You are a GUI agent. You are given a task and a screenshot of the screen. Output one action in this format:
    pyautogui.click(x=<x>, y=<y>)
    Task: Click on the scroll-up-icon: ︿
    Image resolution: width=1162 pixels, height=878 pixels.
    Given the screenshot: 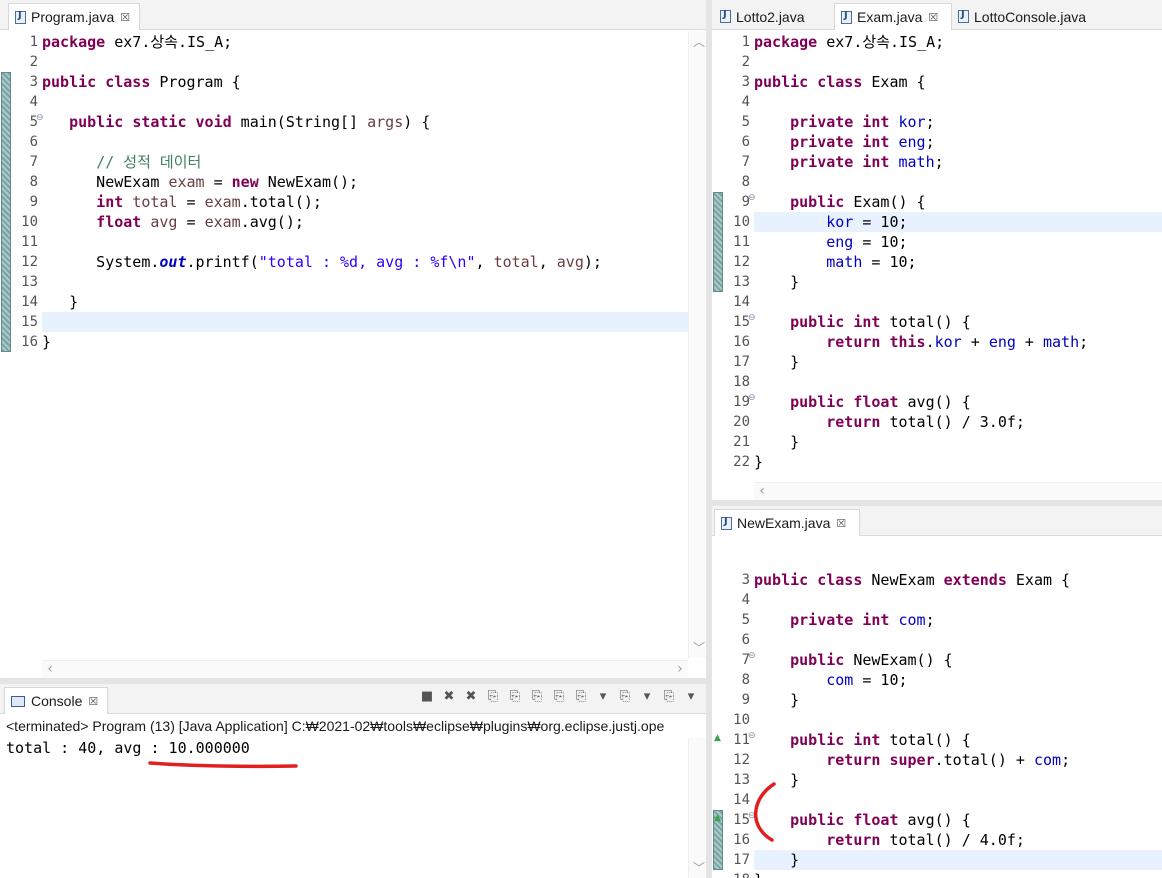 What is the action you would take?
    pyautogui.click(x=699, y=41)
    